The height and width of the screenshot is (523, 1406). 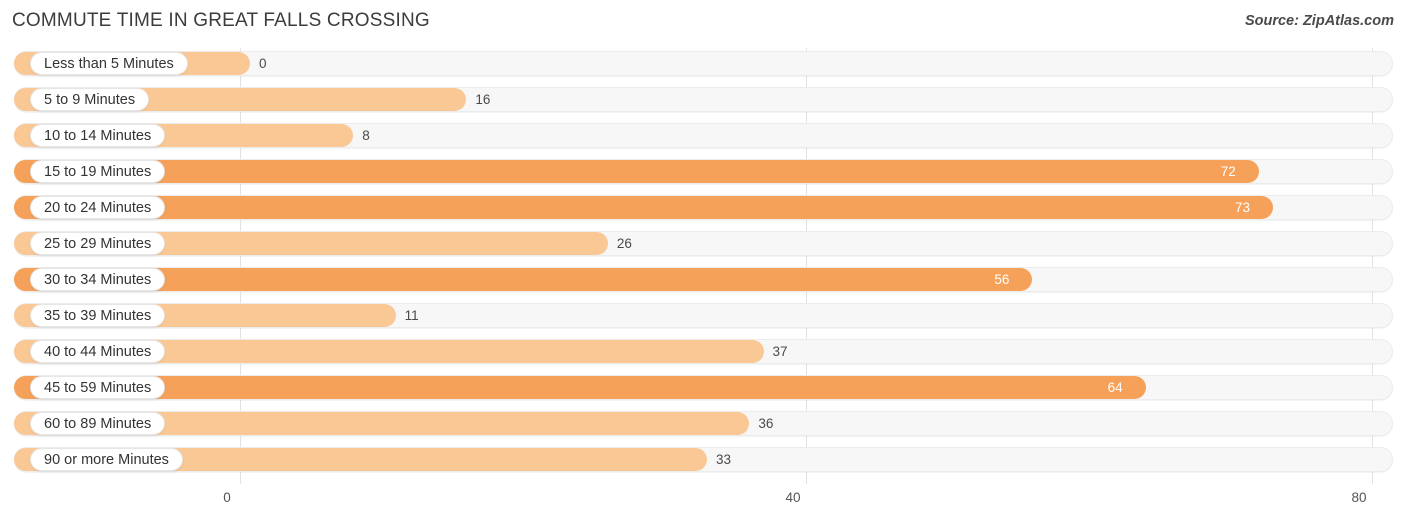 I want to click on bar-value-label: 8, so click(x=366, y=135).